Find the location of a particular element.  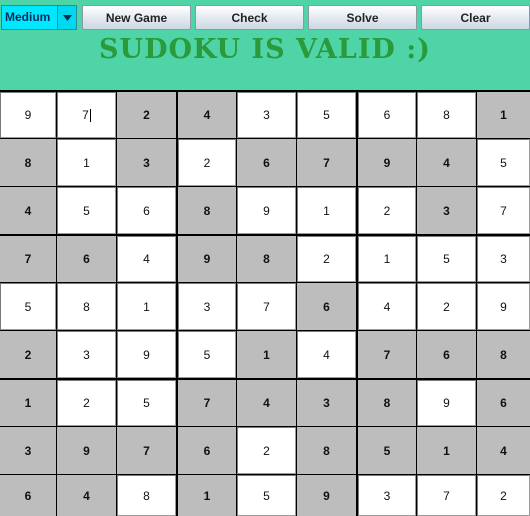

sudoku-cell-r2-c4: 2 is located at coordinates (207, 162).